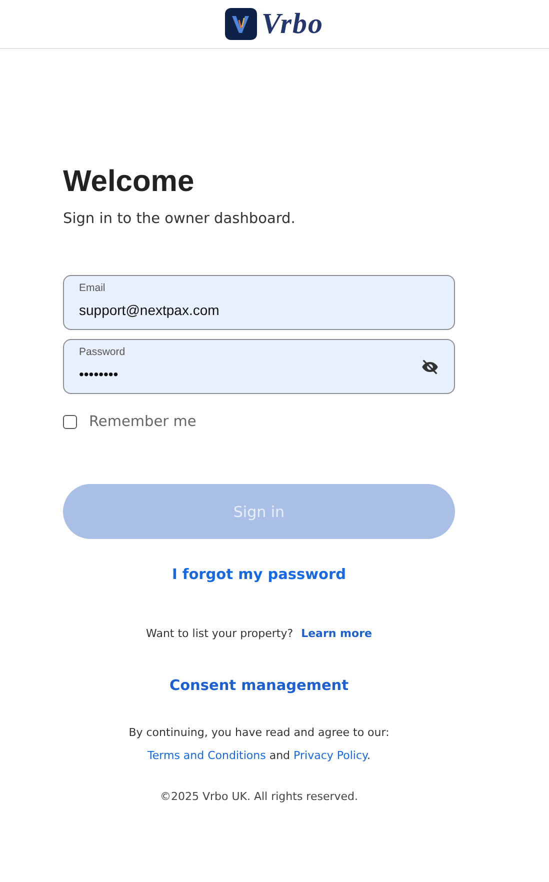 This screenshot has width=549, height=882. I want to click on remember-checkbox, so click(70, 422).